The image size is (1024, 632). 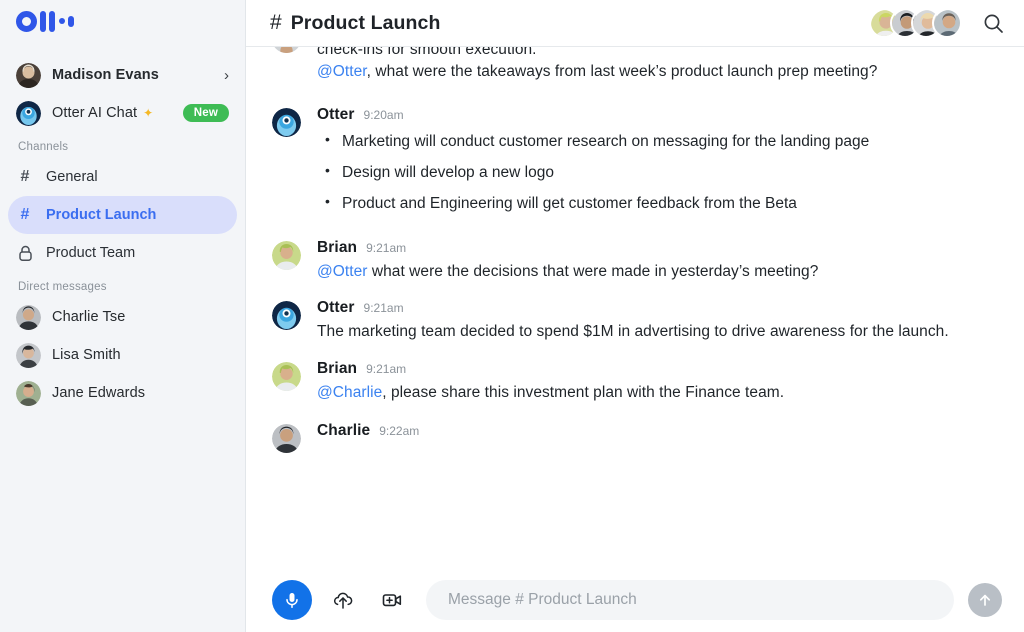 What do you see at coordinates (427, 52) in the screenshot?
I see `message-text-line1: check-ins for smooth execution.` at bounding box center [427, 52].